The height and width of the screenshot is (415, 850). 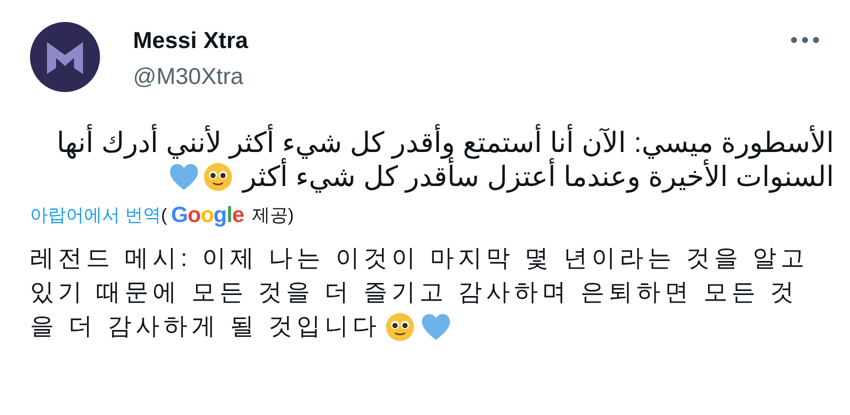 What do you see at coordinates (805, 40) in the screenshot?
I see `more-options-icon` at bounding box center [805, 40].